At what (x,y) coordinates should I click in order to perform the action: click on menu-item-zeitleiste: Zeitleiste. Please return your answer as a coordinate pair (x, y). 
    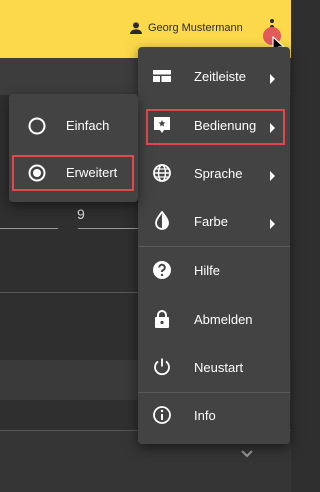
    Looking at the image, I should click on (214, 76).